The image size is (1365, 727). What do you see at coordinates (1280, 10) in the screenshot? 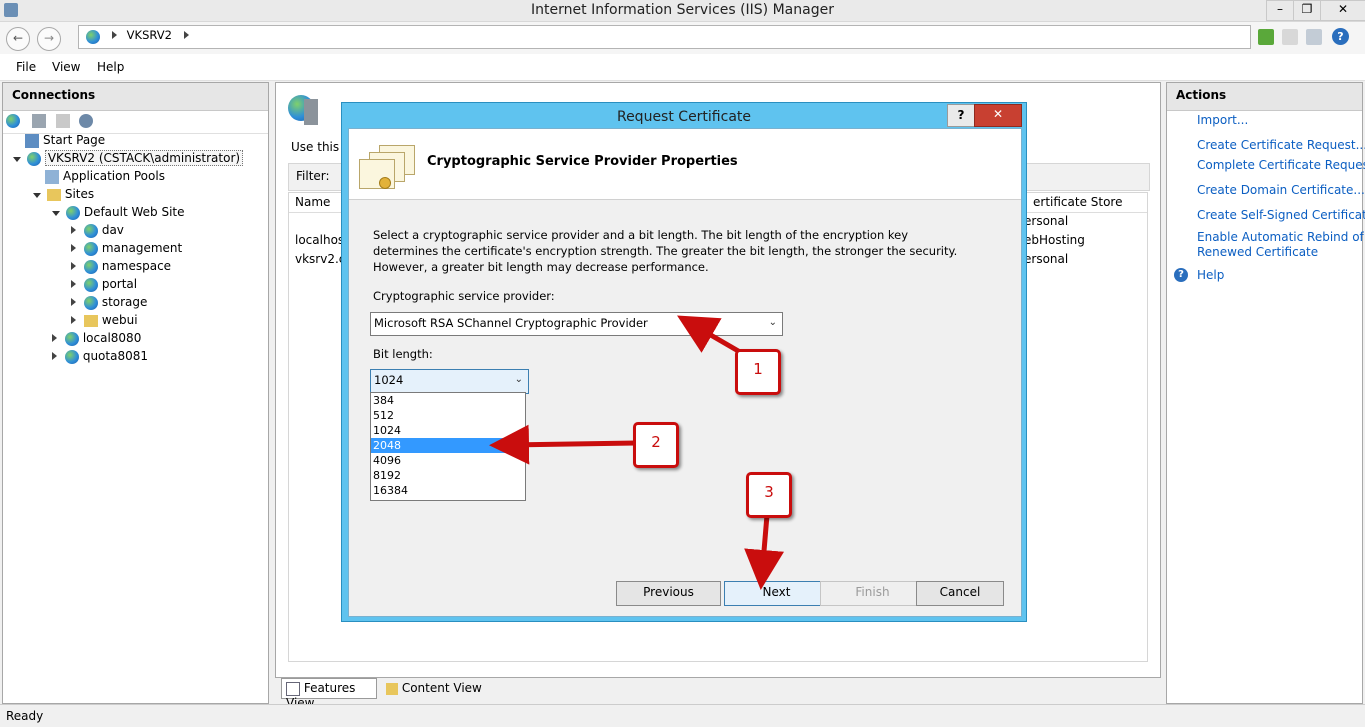
I see `minimize-button: –` at bounding box center [1280, 10].